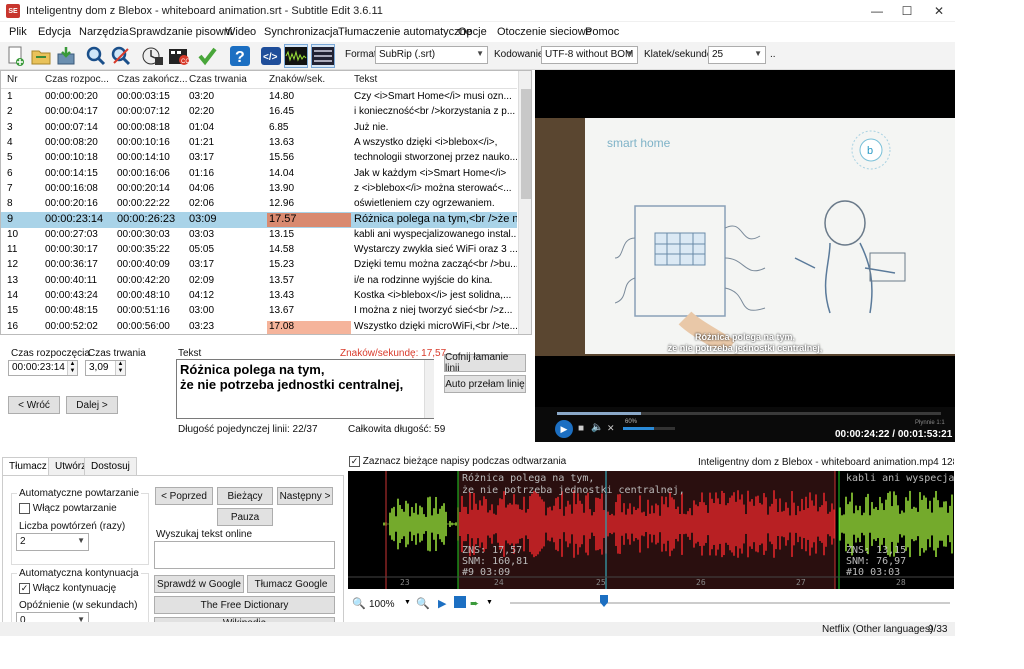 This screenshot has height=669, width=1024. What do you see at coordinates (359, 603) in the screenshot?
I see `zoom-out-icon: 🔍` at bounding box center [359, 603].